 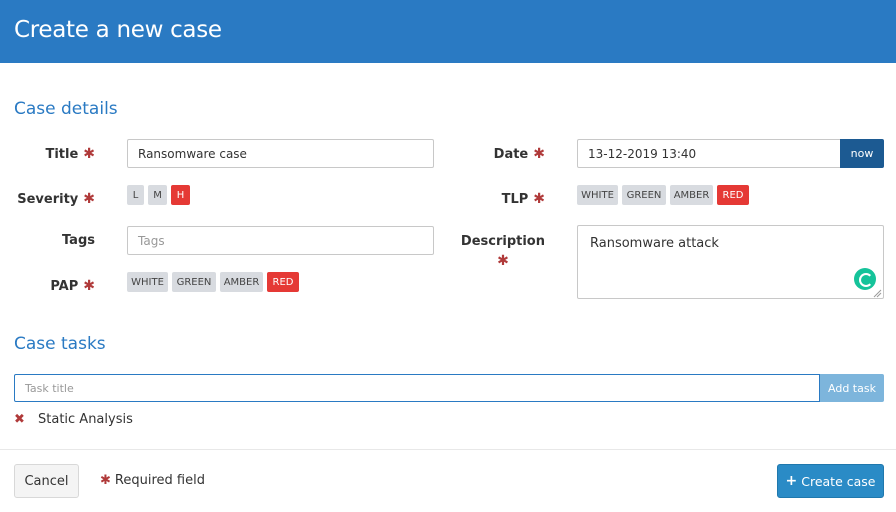 I want to click on severity-option-m: M, so click(x=157, y=195).